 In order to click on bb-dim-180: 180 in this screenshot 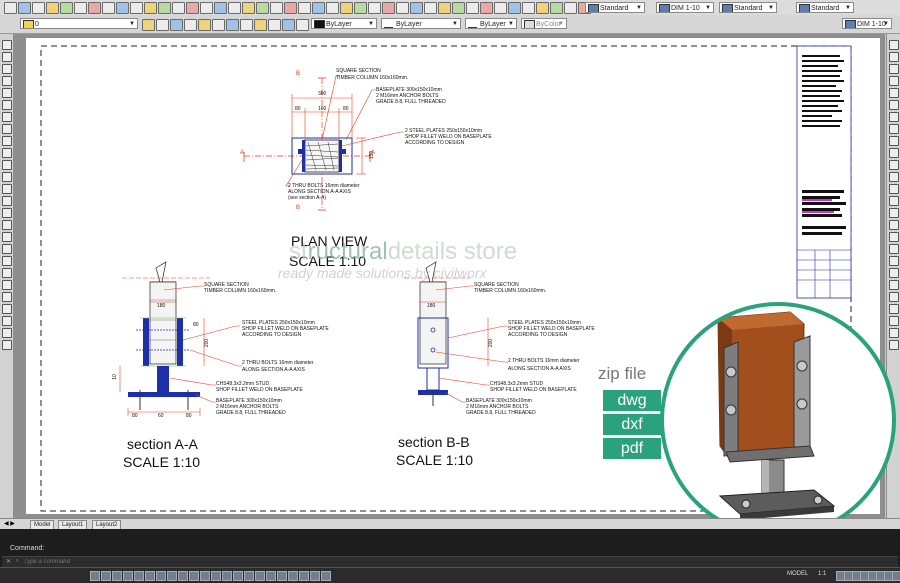, I will do `click(431, 306)`.